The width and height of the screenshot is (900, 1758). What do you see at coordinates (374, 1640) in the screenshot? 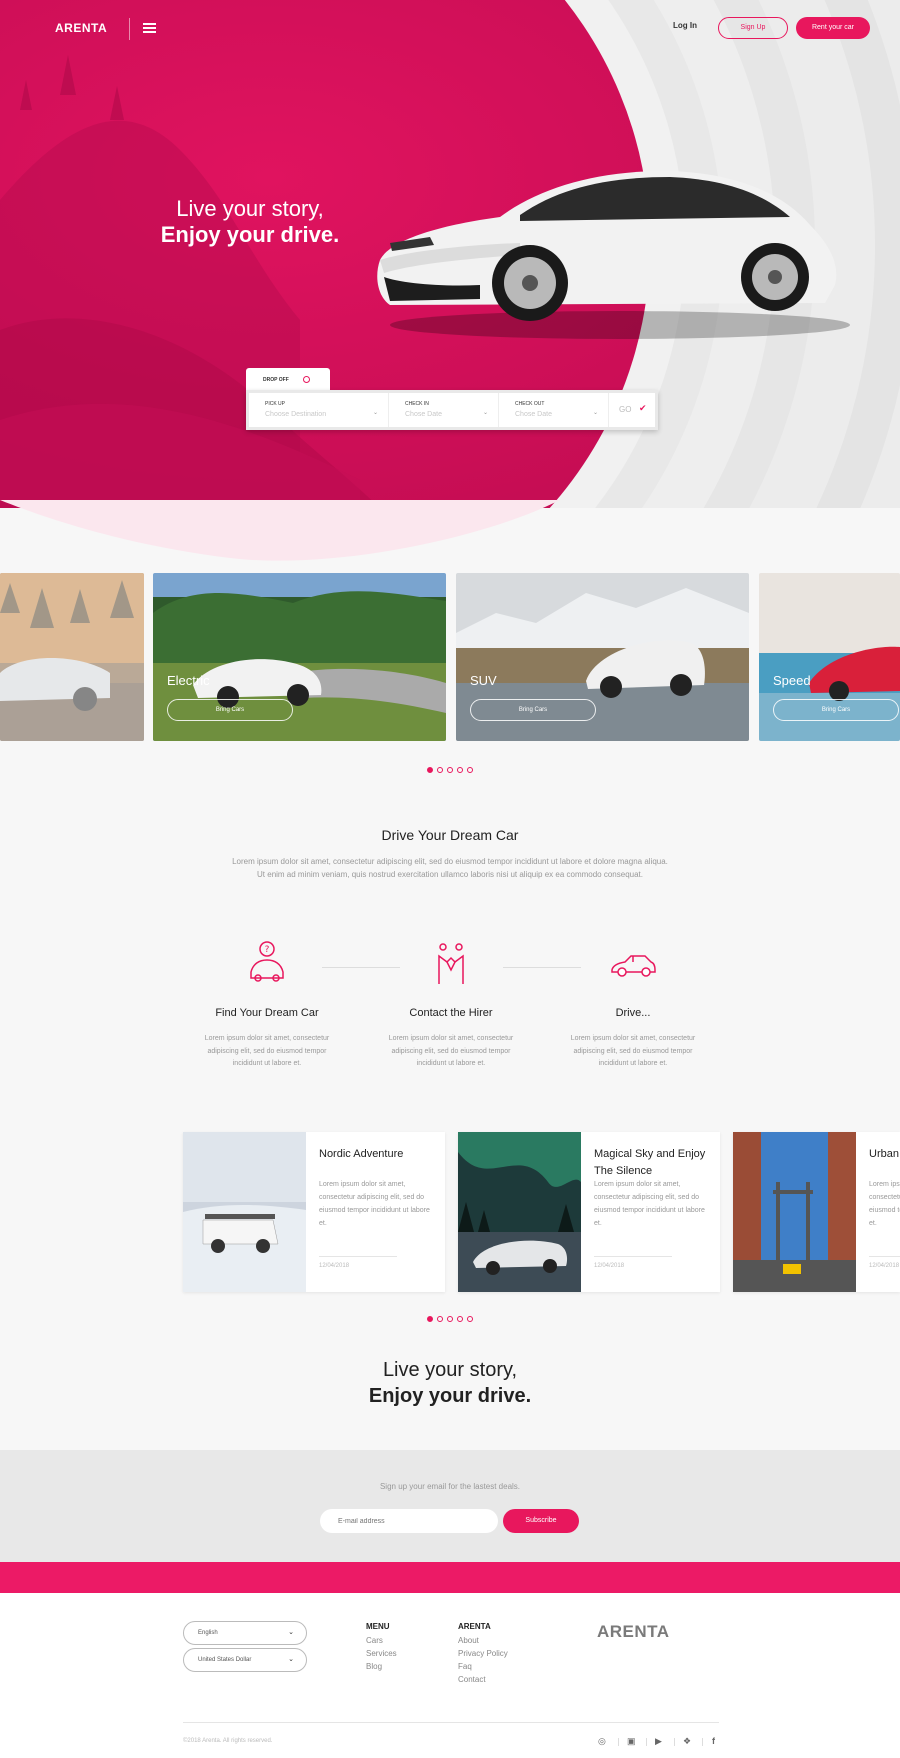
I see `footer-link-cars: Cars` at bounding box center [374, 1640].